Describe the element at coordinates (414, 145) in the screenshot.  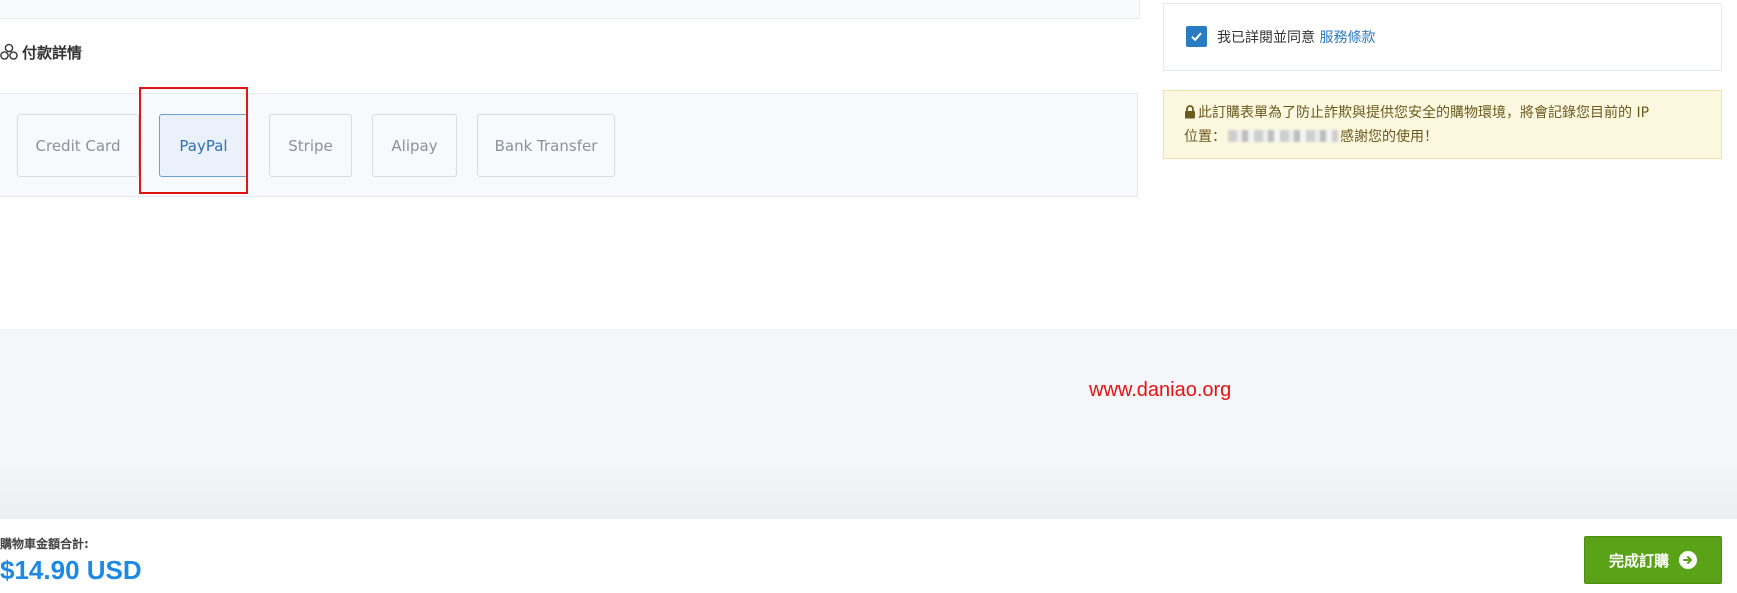
I see `payment-option-alipay: Alipay` at that location.